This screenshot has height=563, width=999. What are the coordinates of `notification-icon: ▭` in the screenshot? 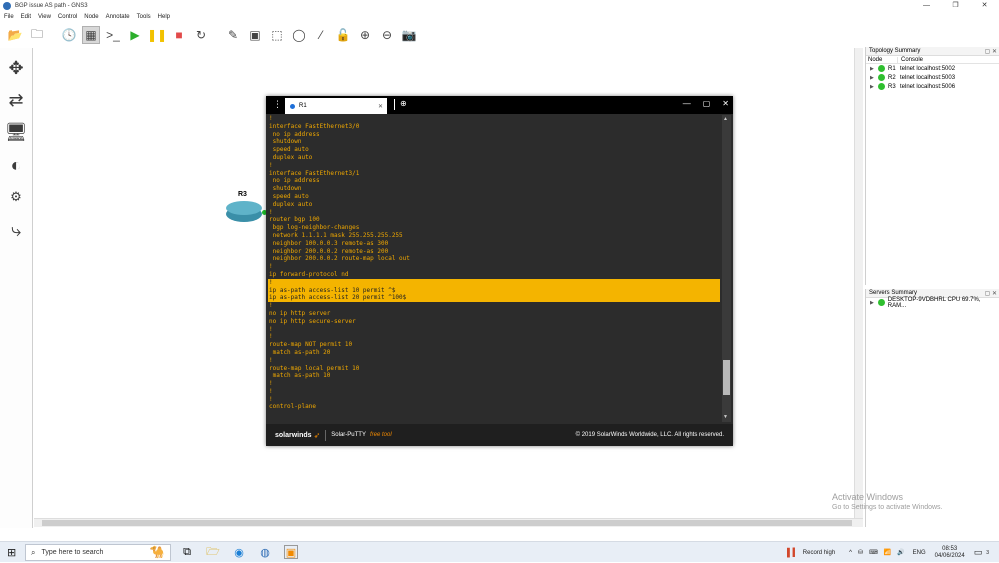 It's located at (978, 552).